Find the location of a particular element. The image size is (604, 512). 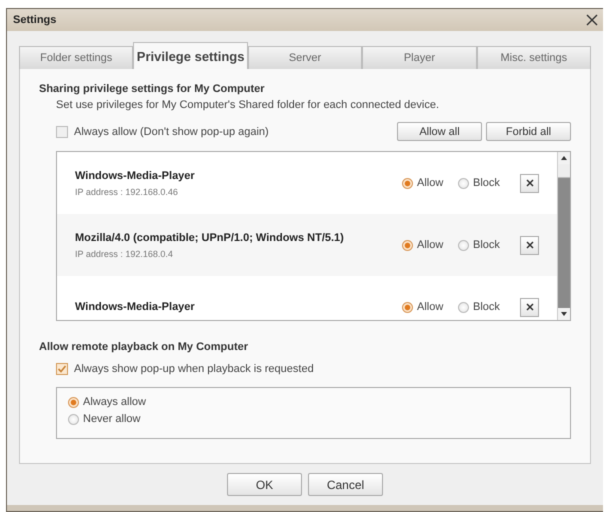

scroll-up-icon is located at coordinates (564, 158).